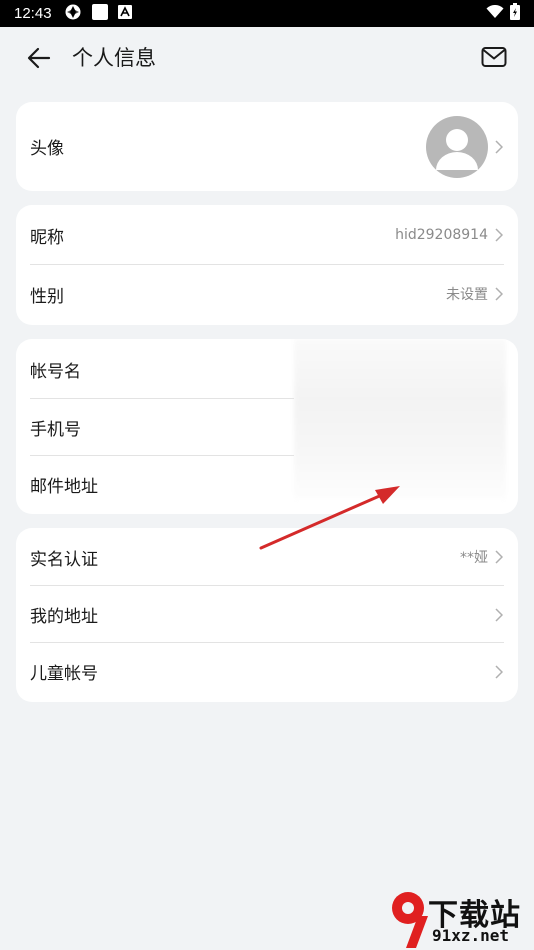  What do you see at coordinates (457, 149) in the screenshot?
I see `default-user-icon` at bounding box center [457, 149].